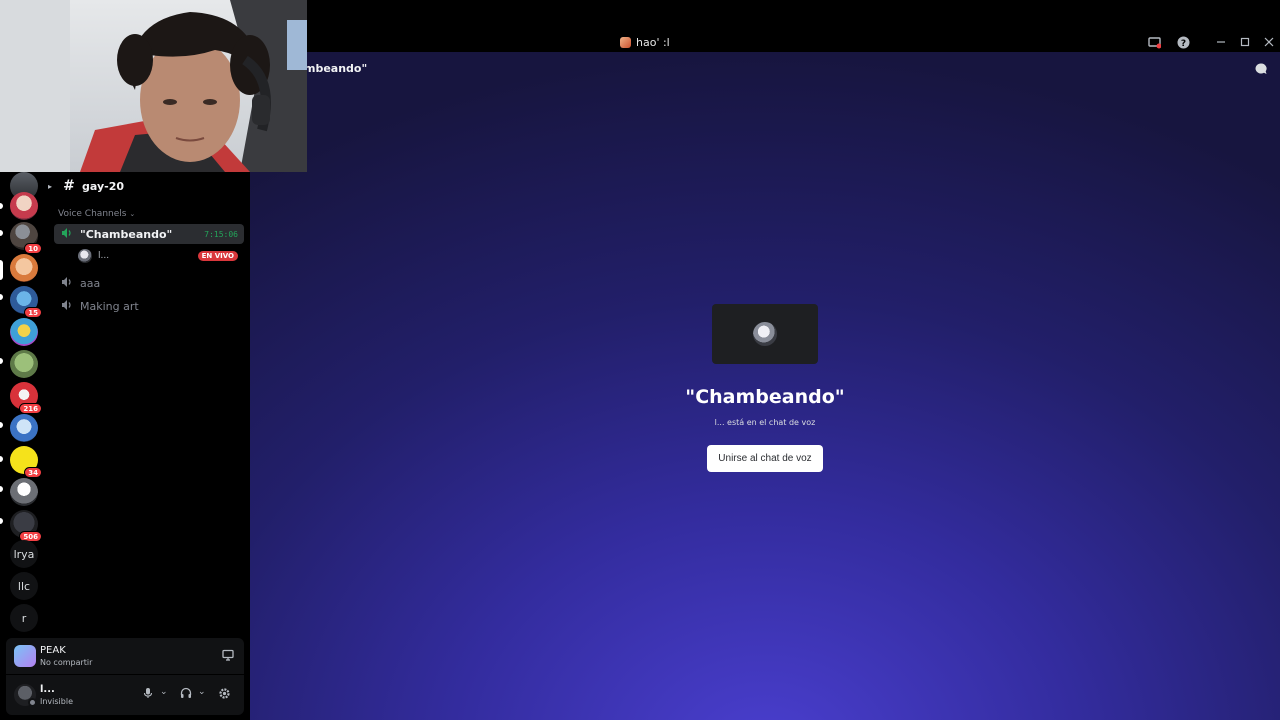  Describe the element at coordinates (336, 68) in the screenshot. I see `channel-header-title: mbeando"` at that location.